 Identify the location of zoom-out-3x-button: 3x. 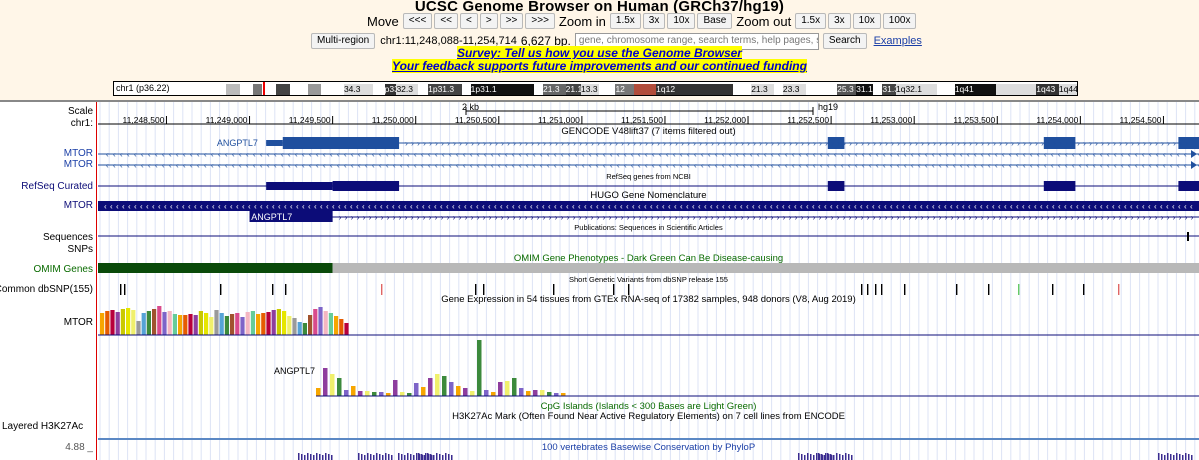
(839, 21).